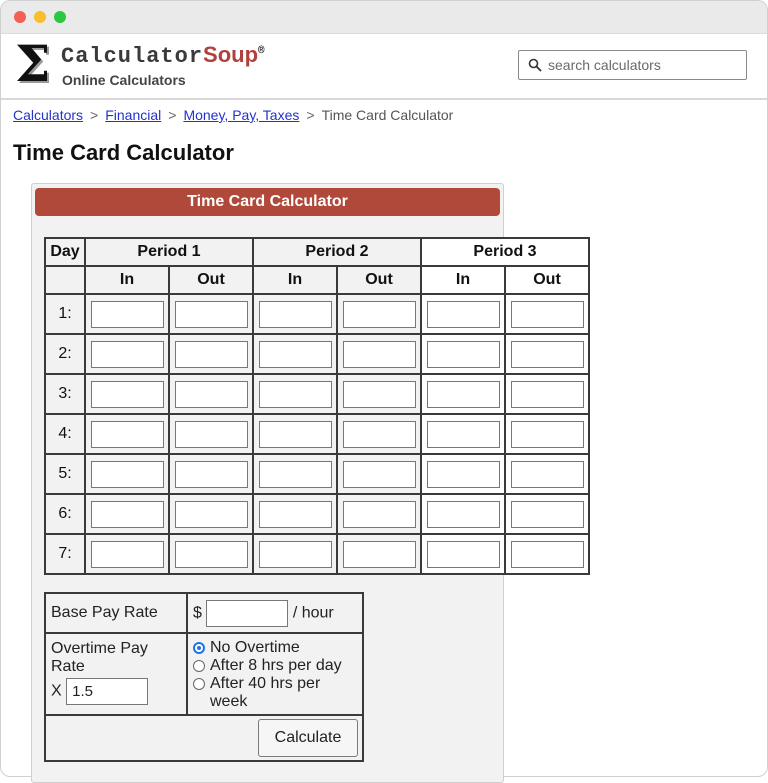 The height and width of the screenshot is (783, 768). I want to click on day-label: 6:, so click(65, 514).